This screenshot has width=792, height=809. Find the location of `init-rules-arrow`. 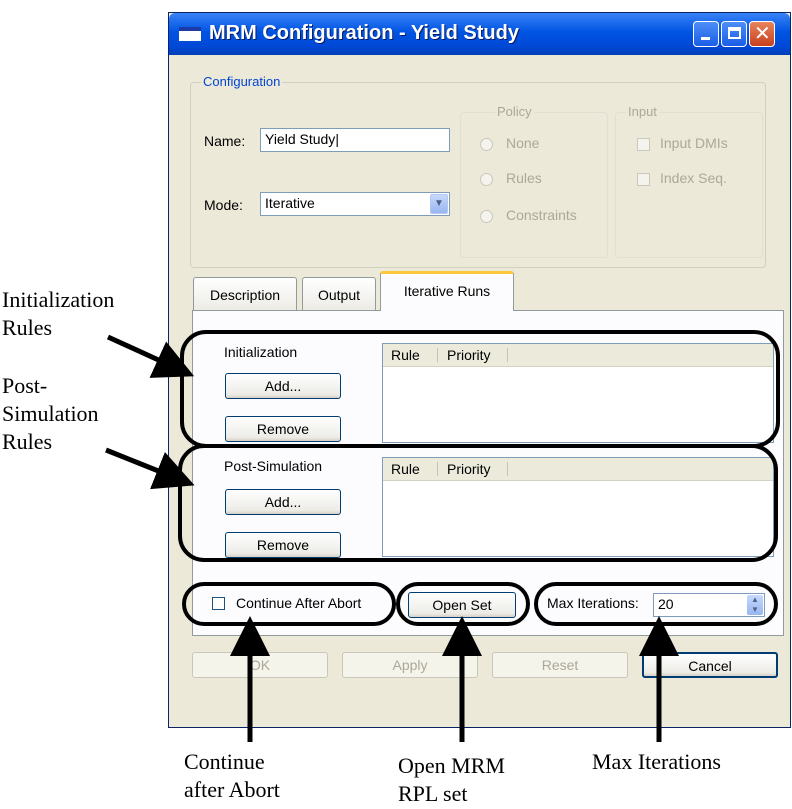

init-rules-arrow is located at coordinates (150, 356).